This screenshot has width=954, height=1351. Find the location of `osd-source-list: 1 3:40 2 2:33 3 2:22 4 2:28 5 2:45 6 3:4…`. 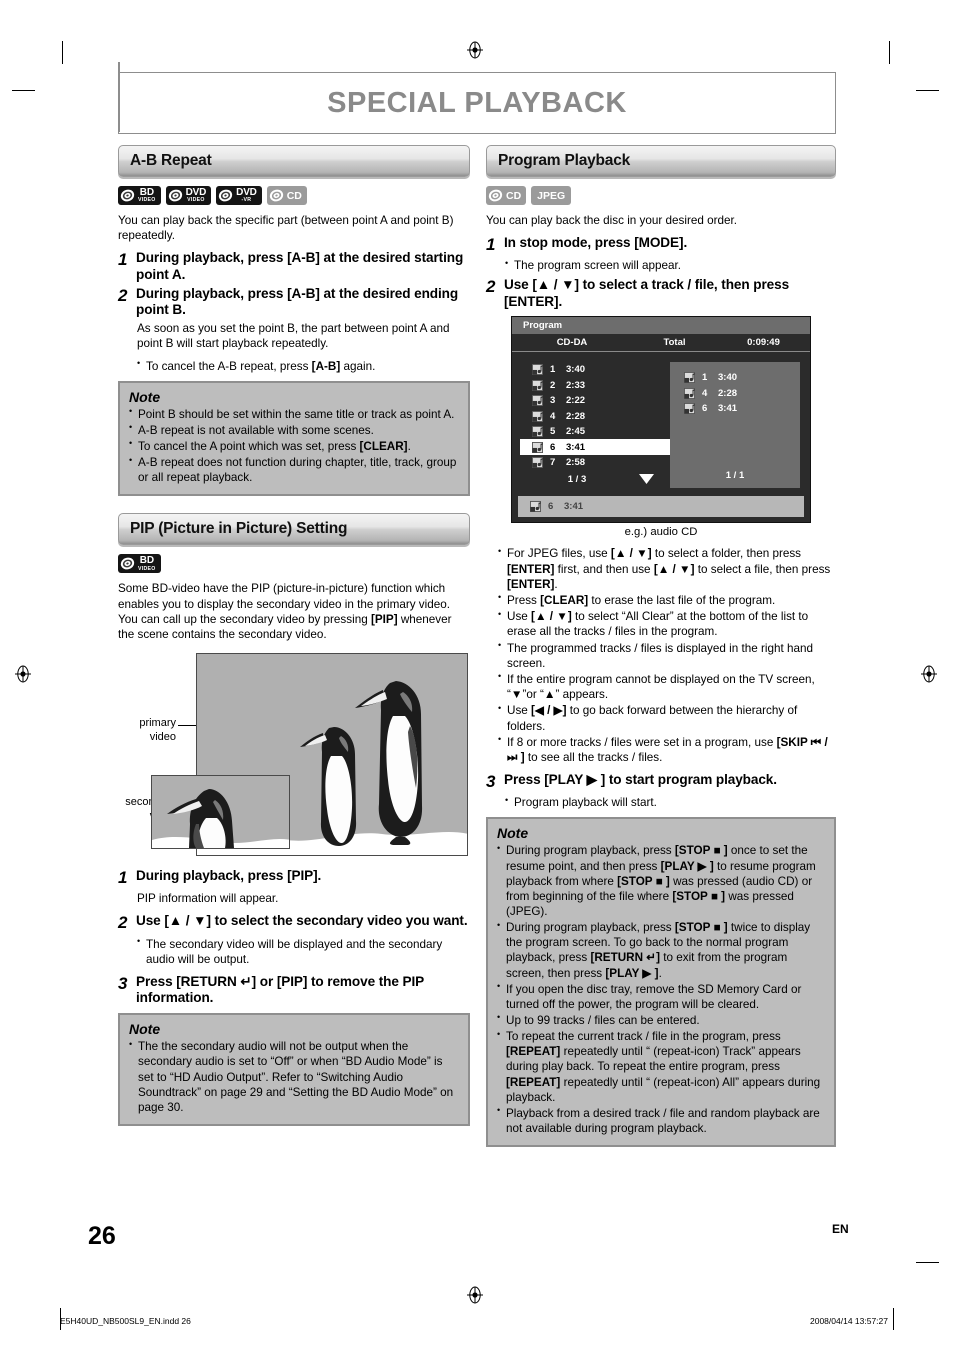

osd-source-list: 1 3:40 2 2:33 3 2:22 4 2:28 5 2:45 6 3:4… is located at coordinates (595, 425).